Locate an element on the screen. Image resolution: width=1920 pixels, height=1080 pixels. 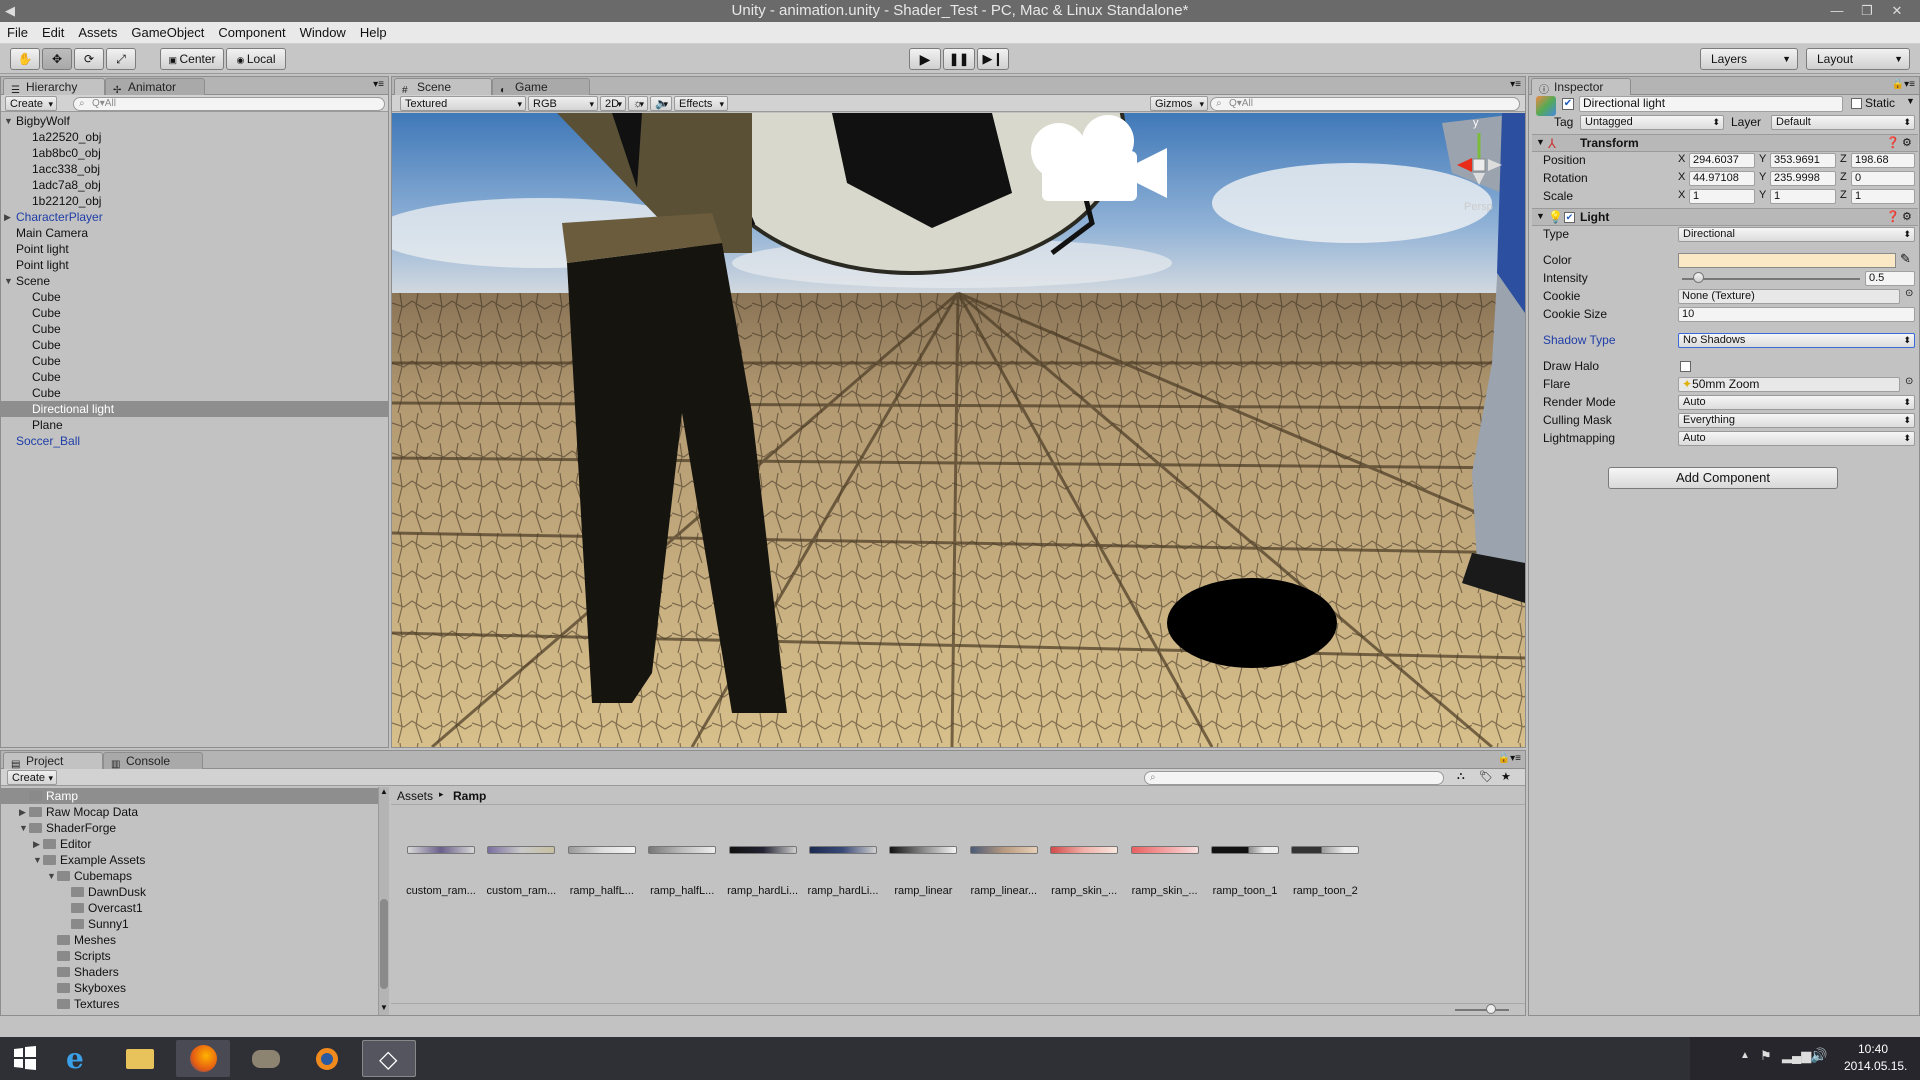
folder-item: Sunny1 is located at coordinates (189, 924).